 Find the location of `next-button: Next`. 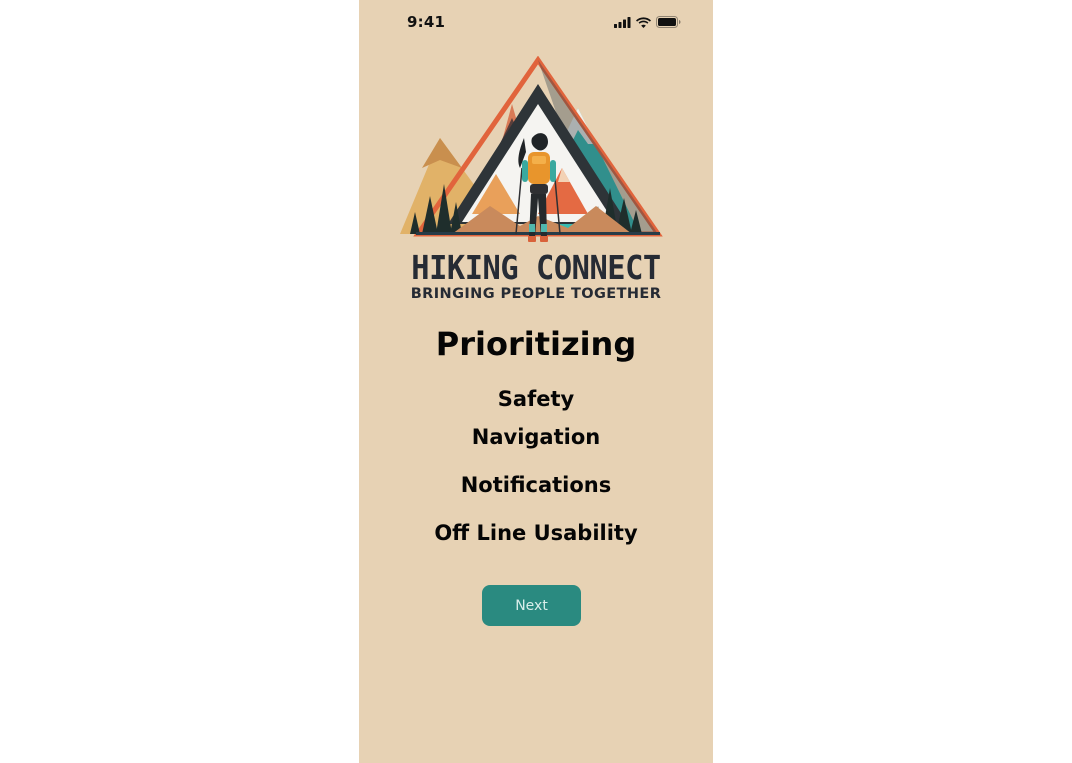

next-button: Next is located at coordinates (531, 605).